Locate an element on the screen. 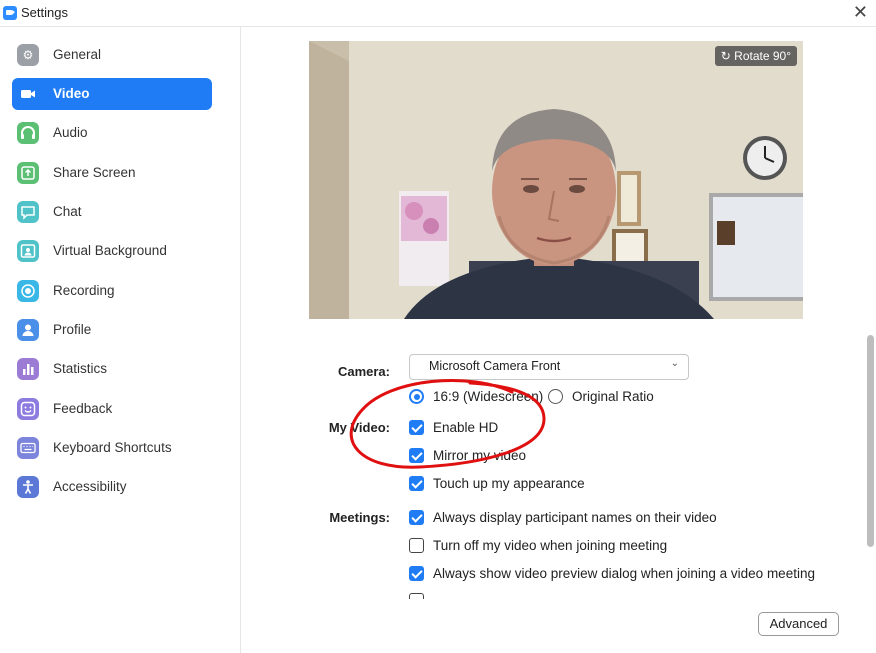 The height and width of the screenshot is (653, 876). share-screen-icon is located at coordinates (28, 173).